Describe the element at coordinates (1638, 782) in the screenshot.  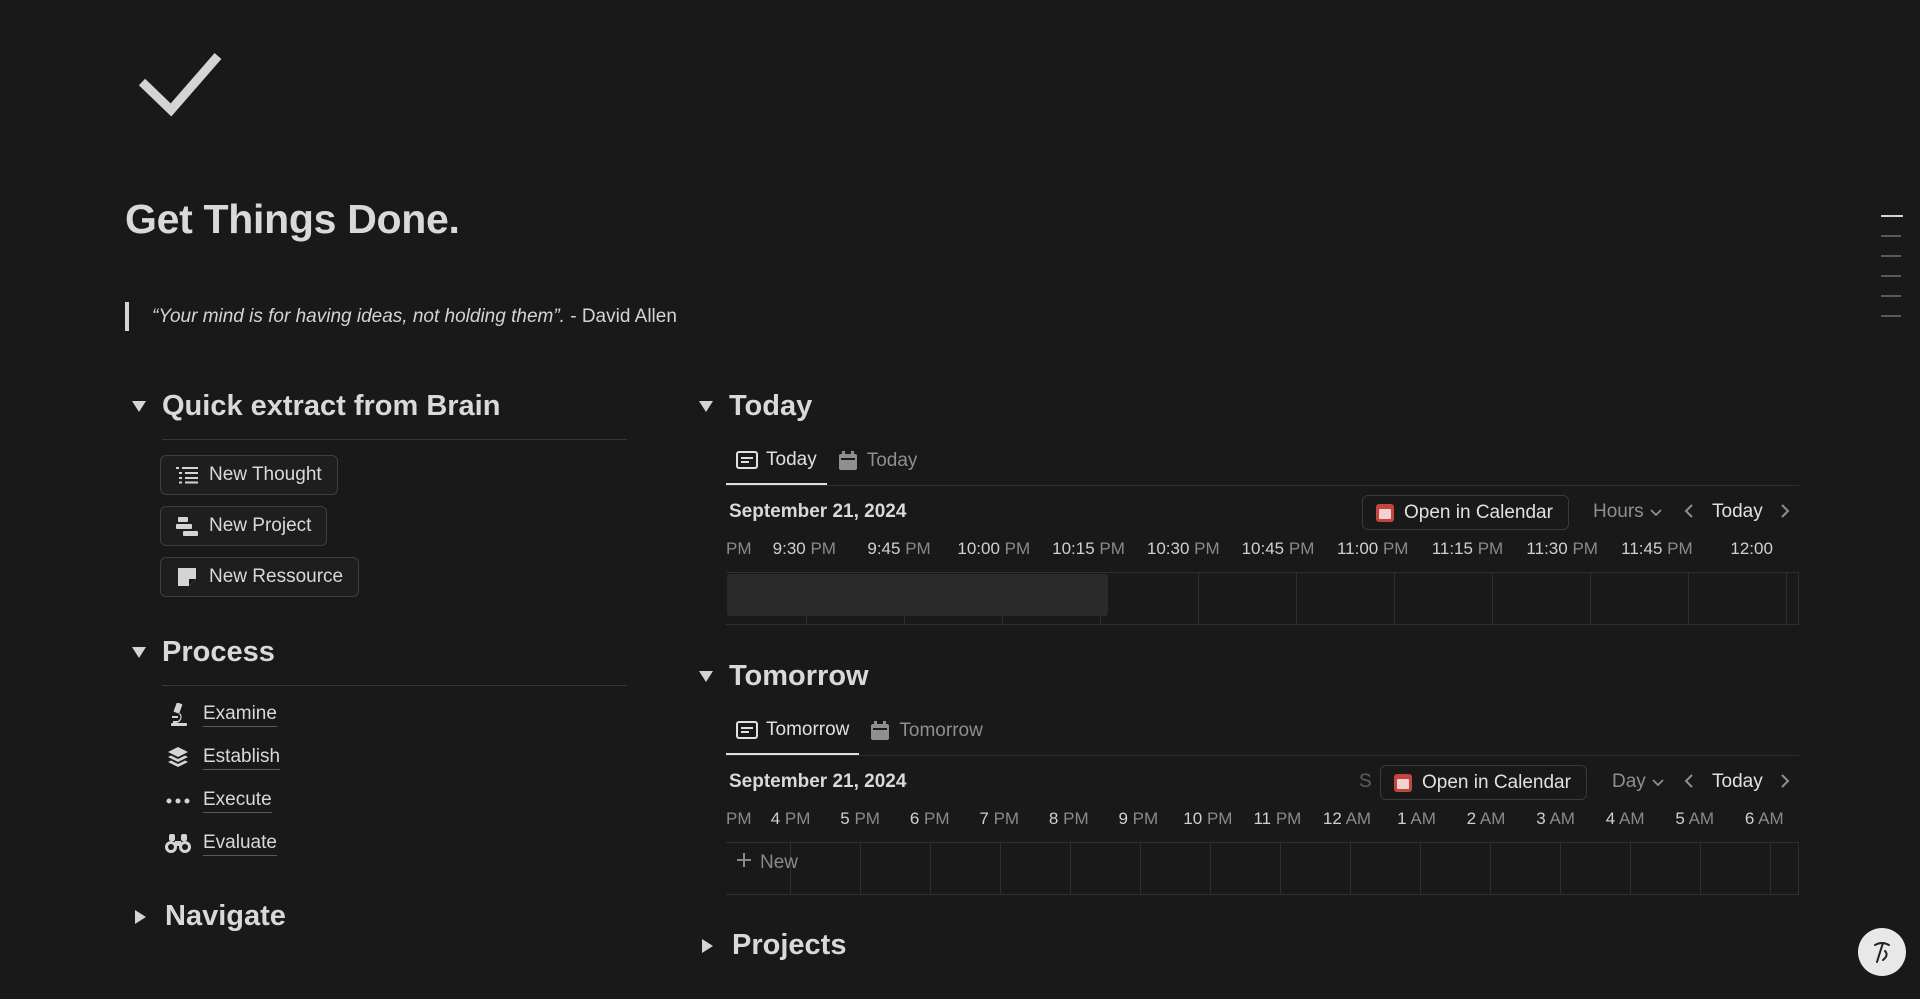
I see `view-select: Day` at that location.